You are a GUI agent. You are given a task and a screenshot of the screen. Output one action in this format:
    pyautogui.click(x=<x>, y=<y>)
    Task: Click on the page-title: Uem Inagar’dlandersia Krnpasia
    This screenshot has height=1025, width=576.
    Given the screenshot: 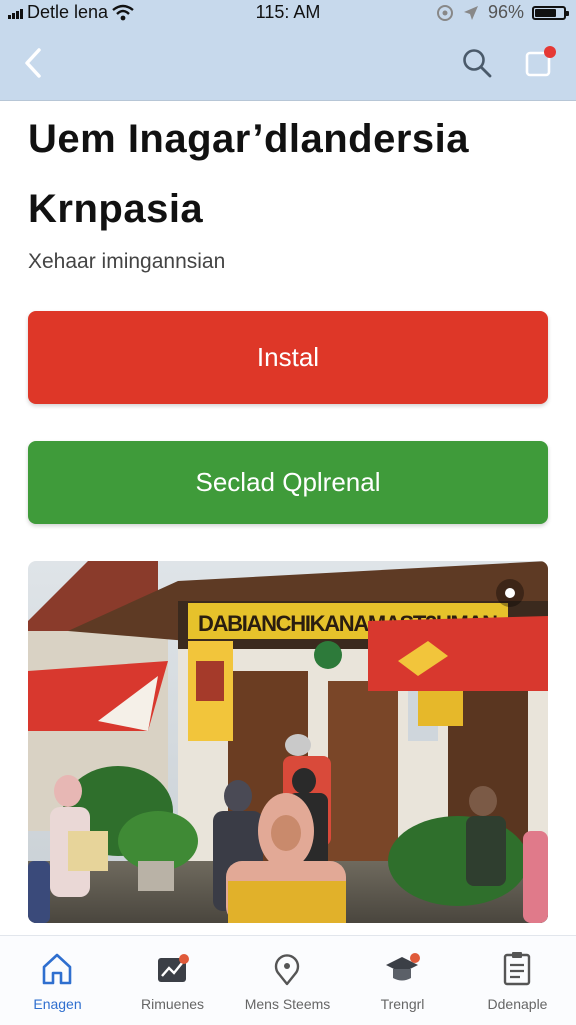 What is the action you would take?
    pyautogui.click(x=249, y=174)
    